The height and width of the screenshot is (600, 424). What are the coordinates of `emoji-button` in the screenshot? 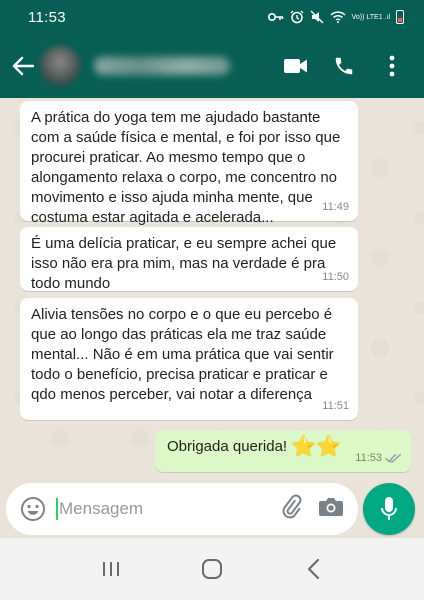 It's located at (33, 509).